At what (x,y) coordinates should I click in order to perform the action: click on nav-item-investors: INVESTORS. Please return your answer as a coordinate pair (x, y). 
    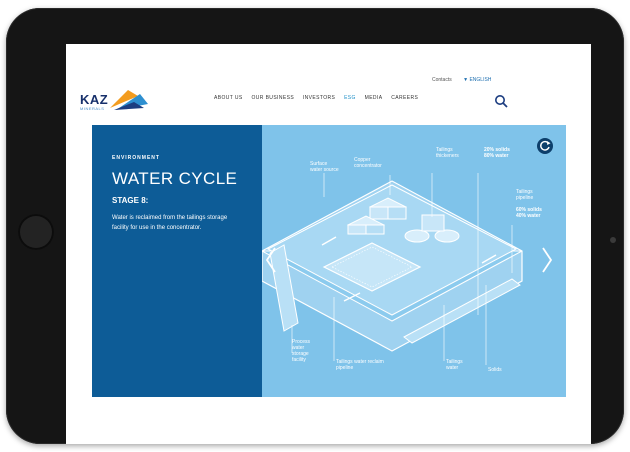
    Looking at the image, I should click on (319, 98).